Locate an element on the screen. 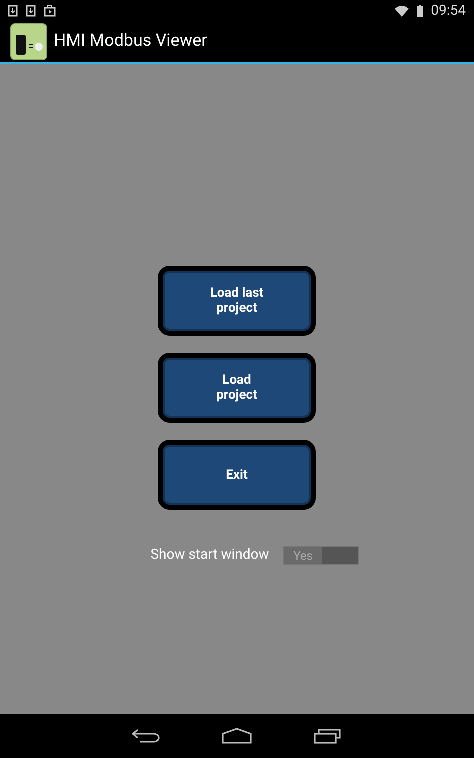 This screenshot has height=758, width=474. setting-label: Show start window is located at coordinates (210, 555).